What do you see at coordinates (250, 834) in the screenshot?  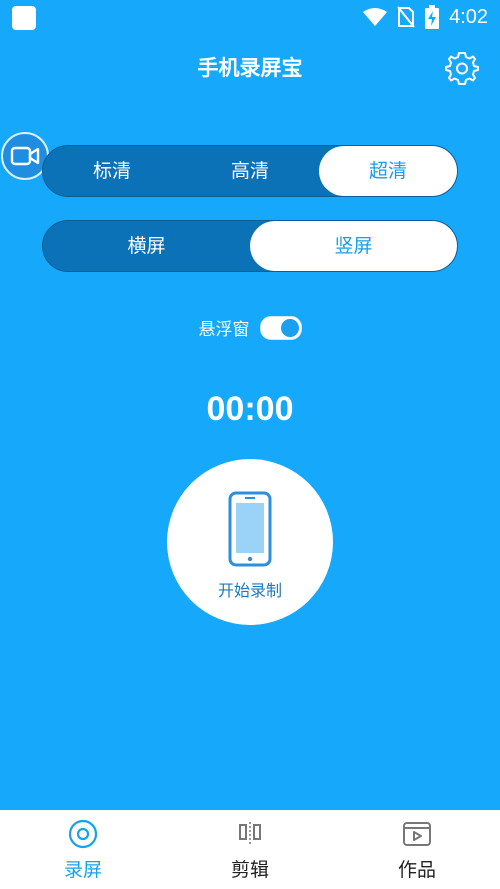 I see `edit-icon` at bounding box center [250, 834].